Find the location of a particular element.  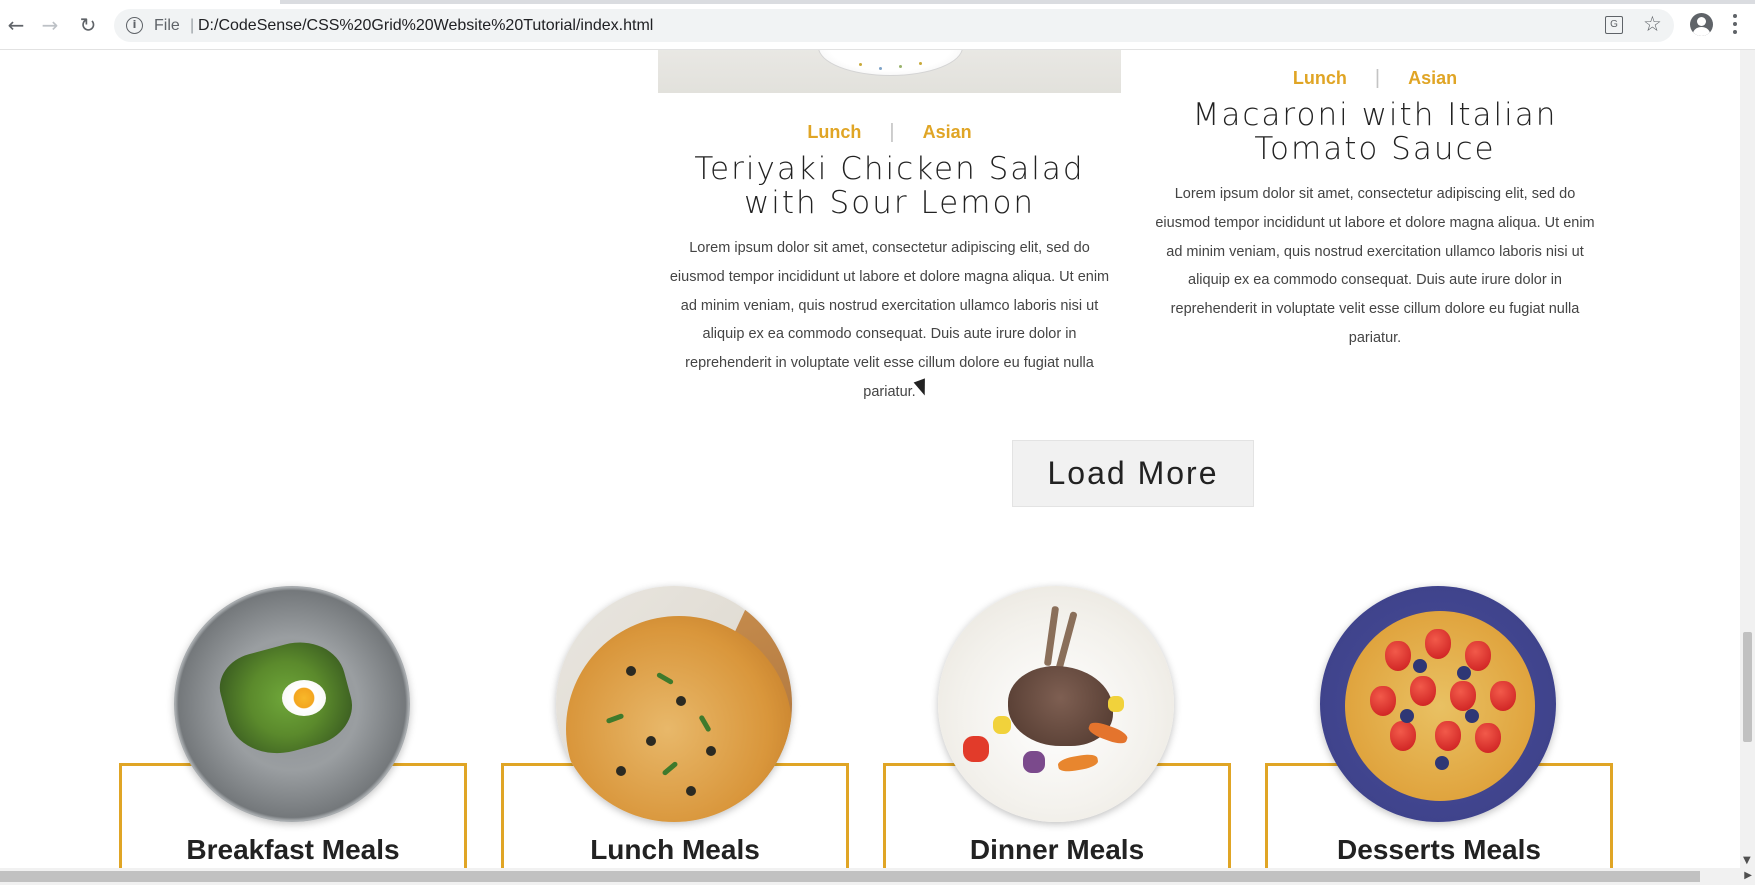

breakfast-image is located at coordinates (292, 704).